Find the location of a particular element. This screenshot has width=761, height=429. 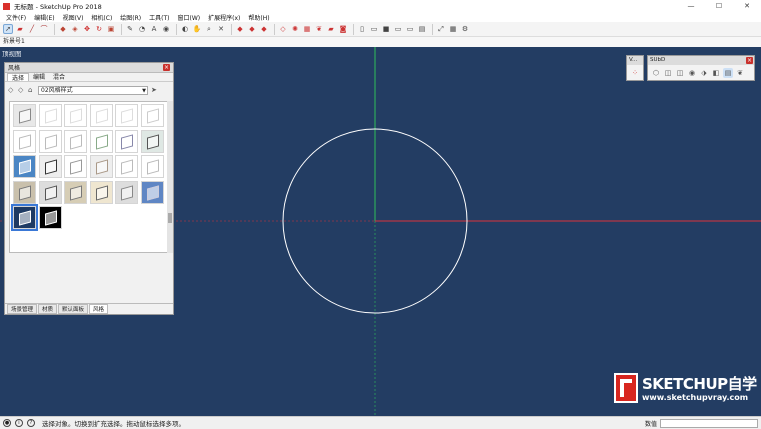

geolocation-icon: ● is located at coordinates (7, 423).